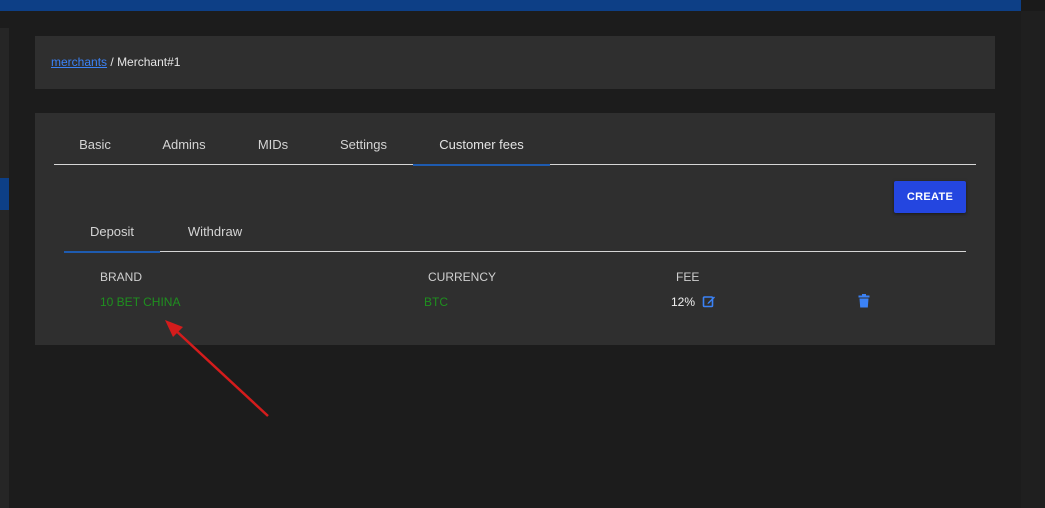 This screenshot has width=1045, height=508. I want to click on column-header-fee: FEE, so click(687, 277).